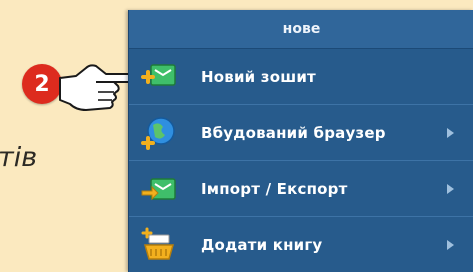  Describe the element at coordinates (262, 244) in the screenshot. I see `menu-item-label: Додати книгу` at that location.